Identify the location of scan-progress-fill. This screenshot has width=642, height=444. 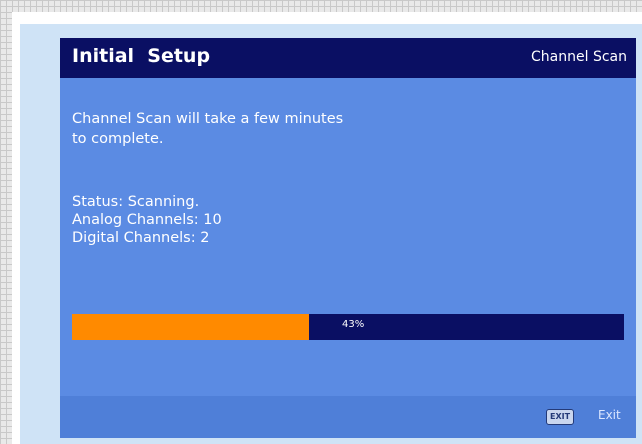
(191, 327).